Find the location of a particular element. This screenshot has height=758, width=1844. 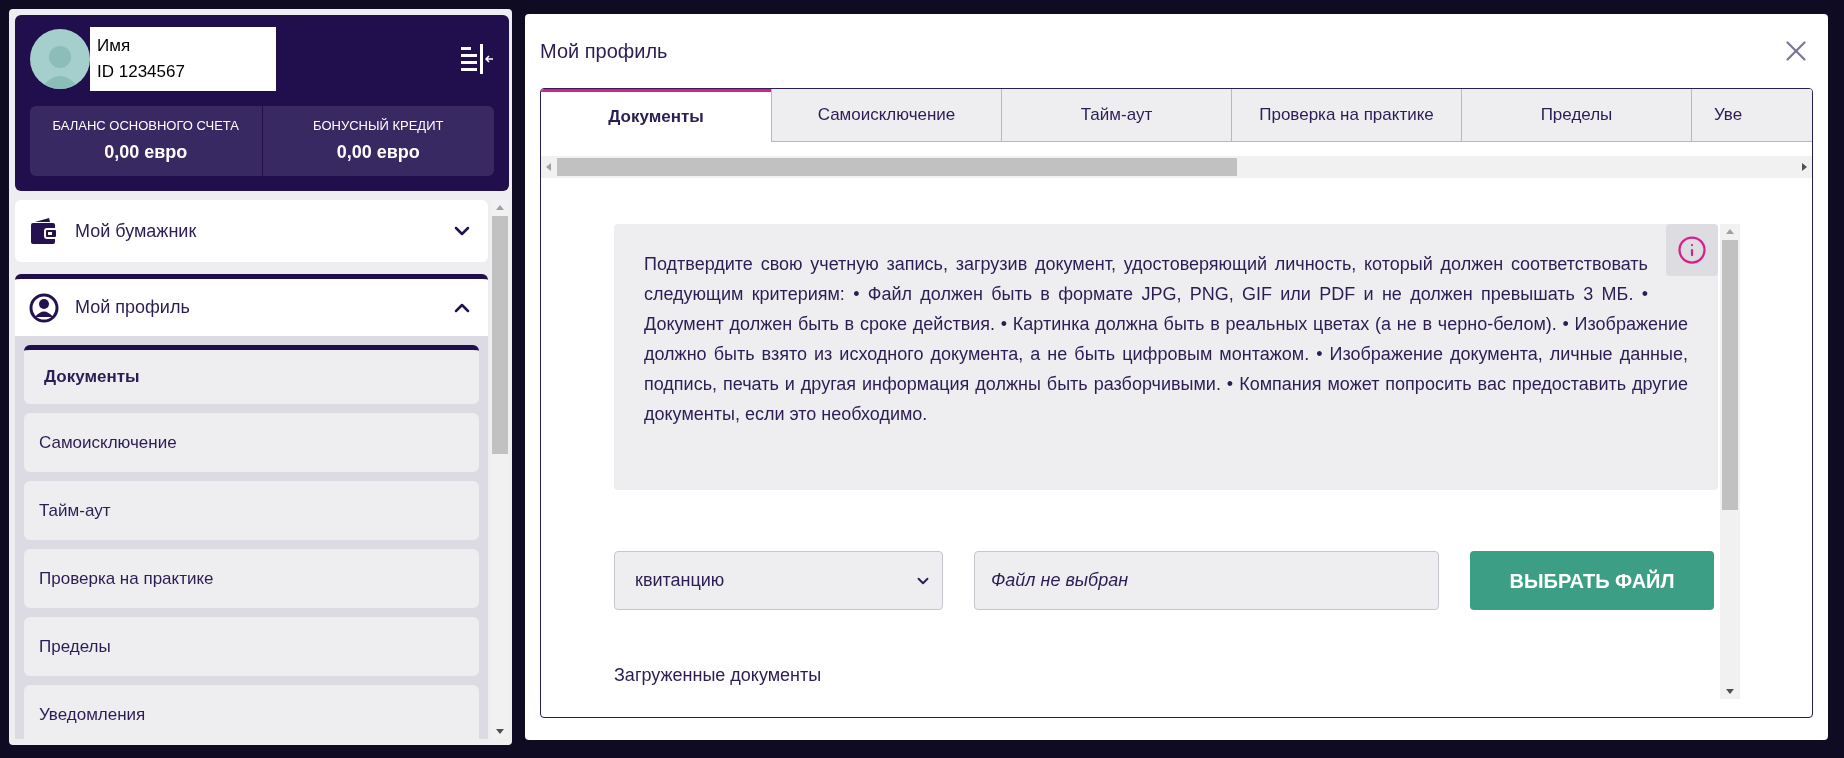

submenu-item: Уведомления is located at coordinates (251, 712).